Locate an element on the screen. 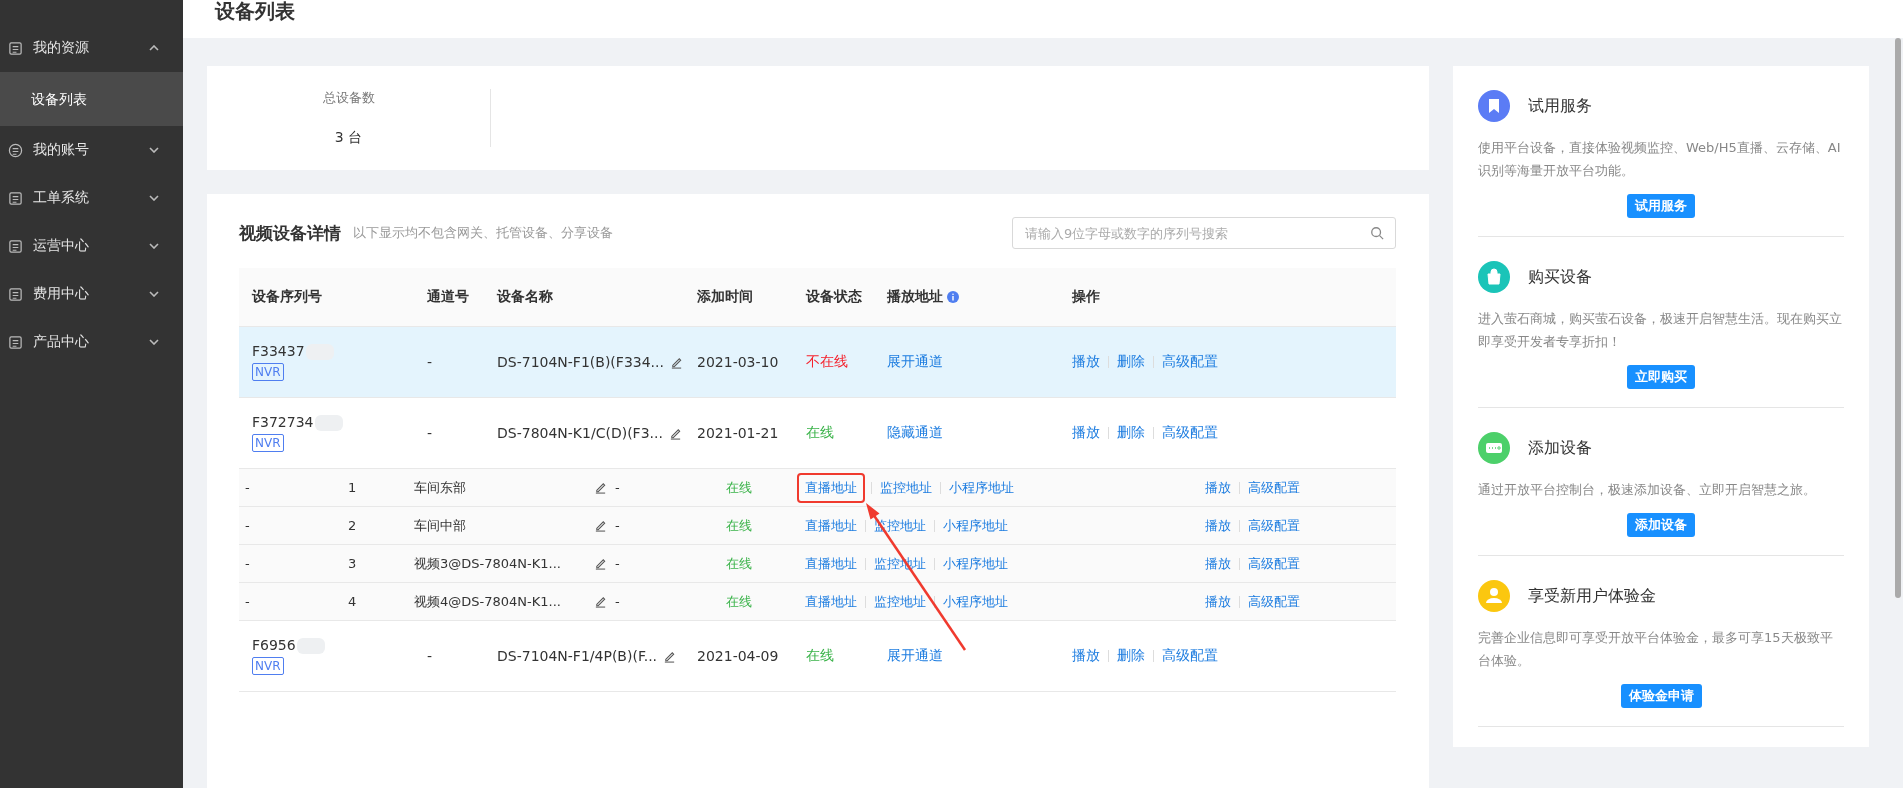  stat-label: 总设备数 is located at coordinates (348, 98).